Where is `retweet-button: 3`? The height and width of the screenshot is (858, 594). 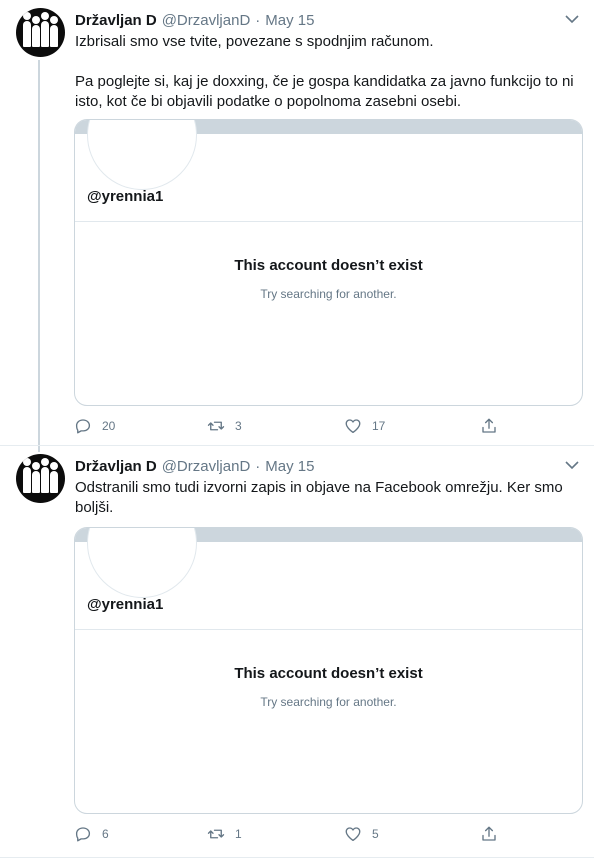
retweet-button: 3 is located at coordinates (224, 426).